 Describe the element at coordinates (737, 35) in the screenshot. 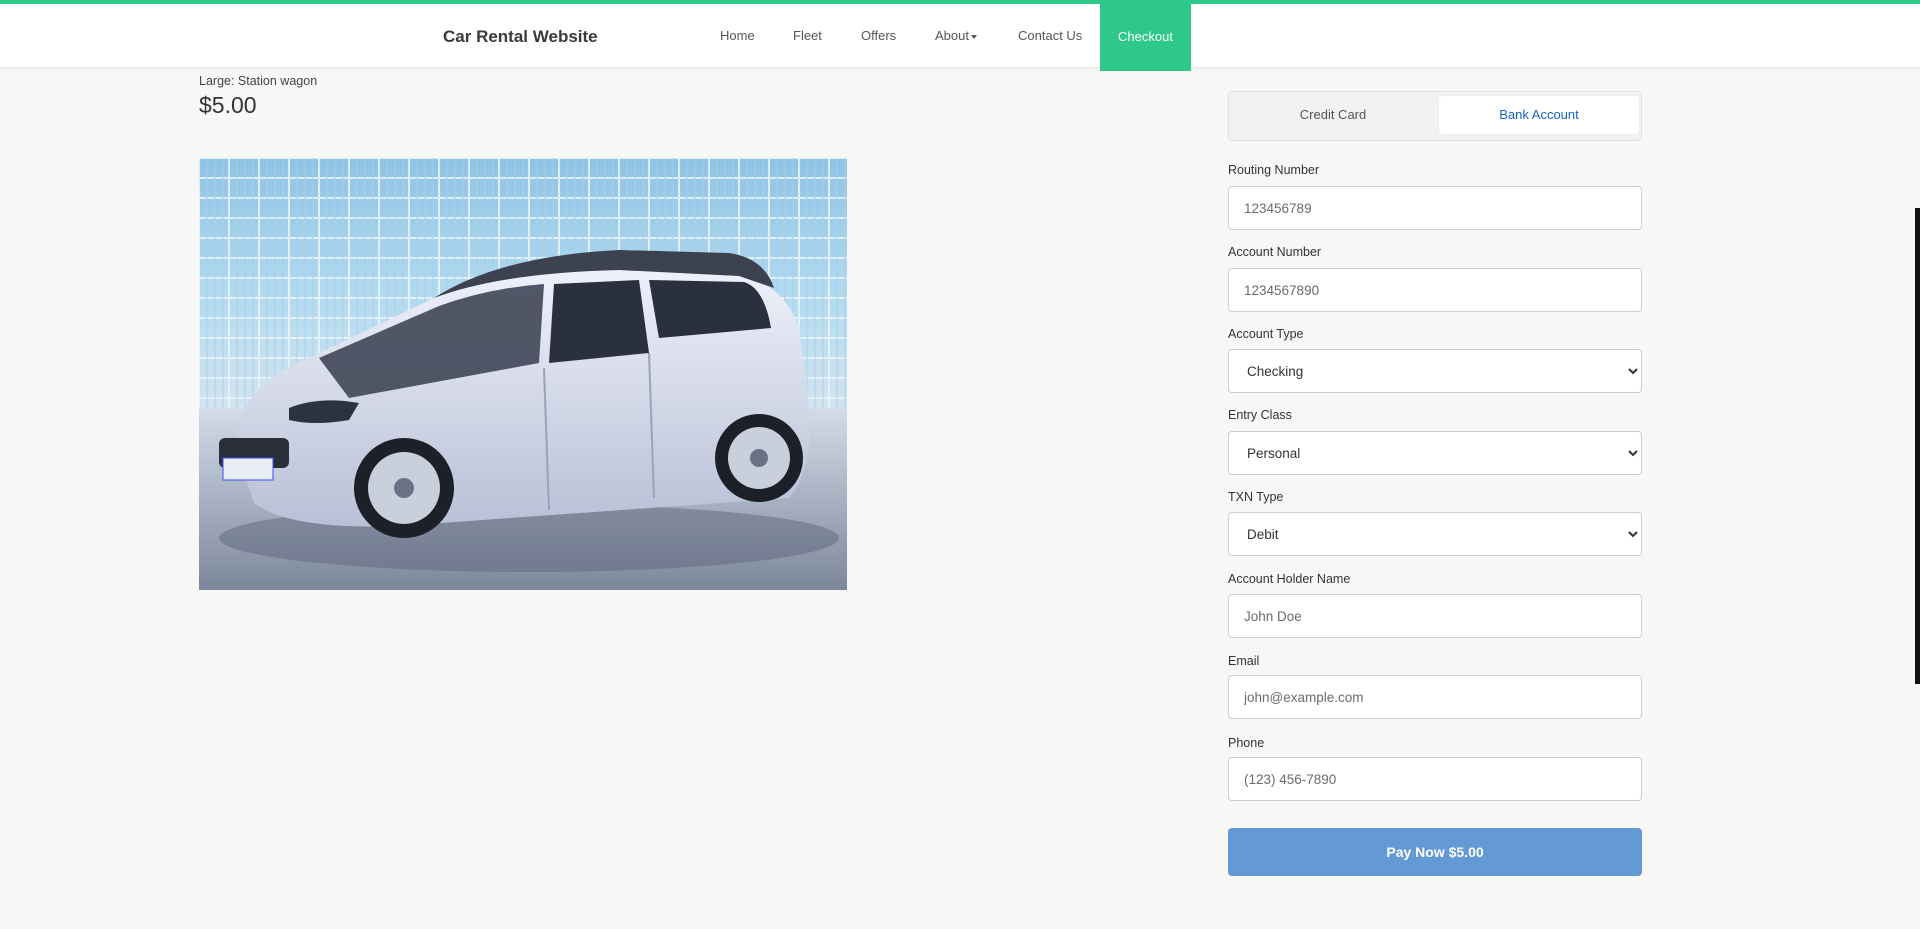

I see `nav-home: Home` at that location.